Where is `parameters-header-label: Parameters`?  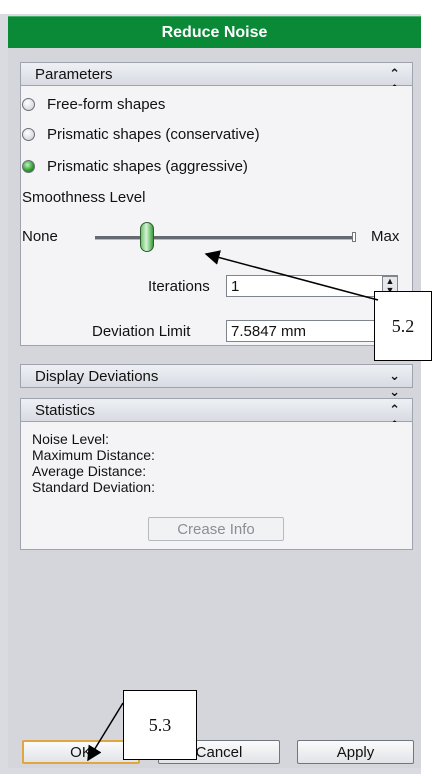 parameters-header-label: Parameters is located at coordinates (74, 74).